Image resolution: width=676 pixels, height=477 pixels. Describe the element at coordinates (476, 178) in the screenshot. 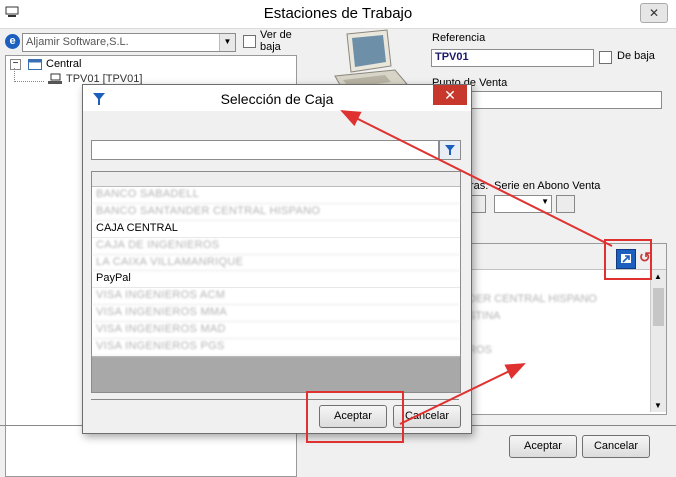

I see `arrow-to-dialog-title` at that location.